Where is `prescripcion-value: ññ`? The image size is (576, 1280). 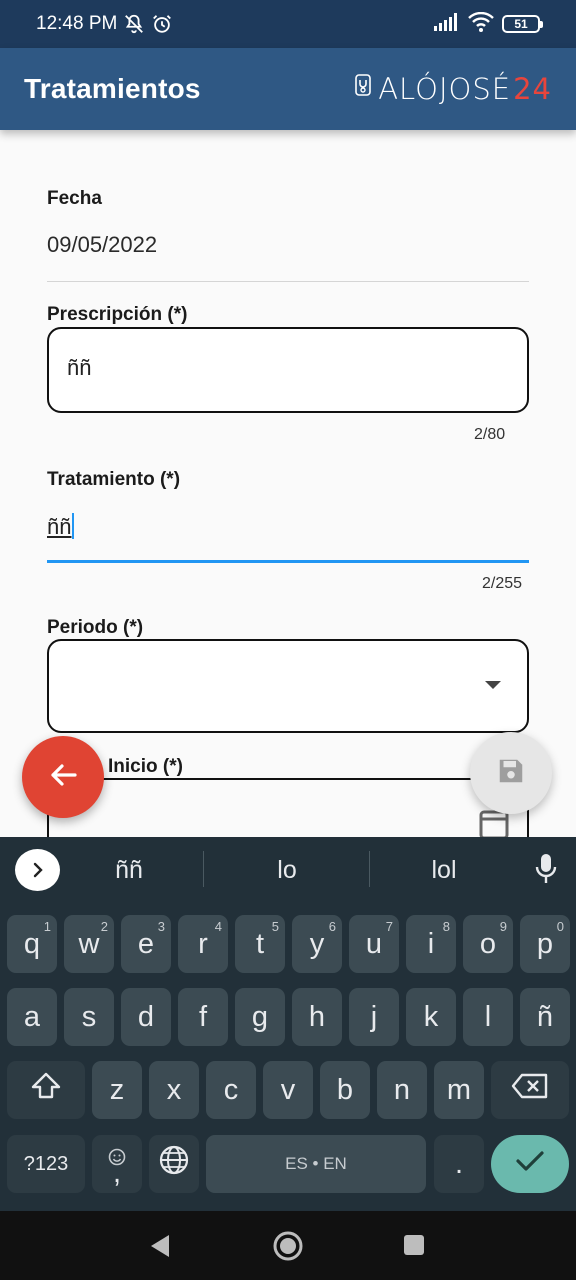 prescripcion-value: ññ is located at coordinates (79, 367).